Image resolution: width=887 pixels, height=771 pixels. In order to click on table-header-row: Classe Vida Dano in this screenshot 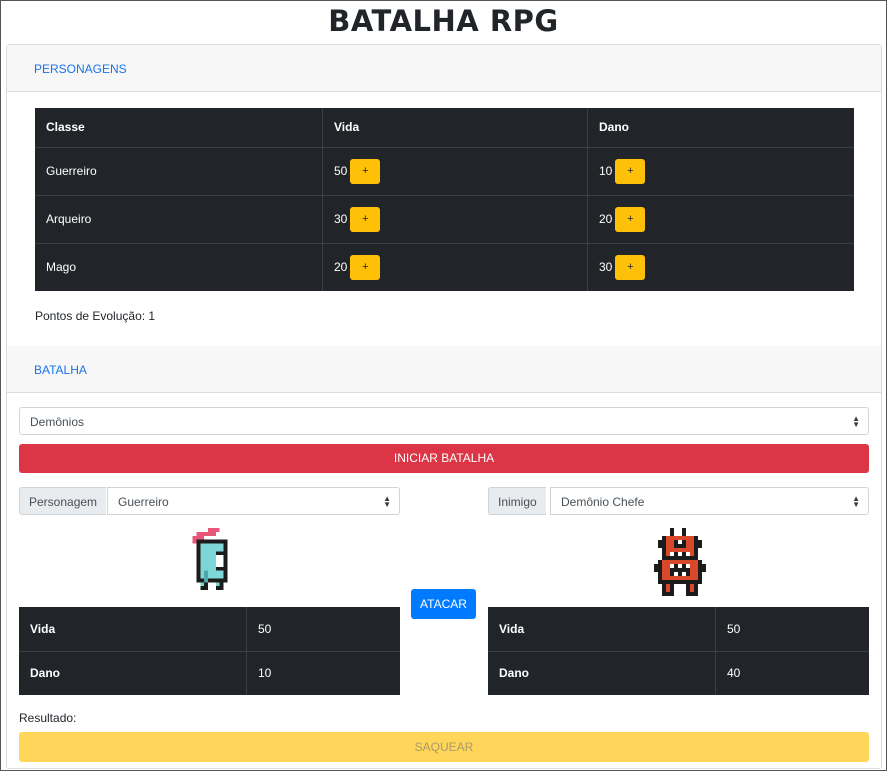, I will do `click(444, 127)`.